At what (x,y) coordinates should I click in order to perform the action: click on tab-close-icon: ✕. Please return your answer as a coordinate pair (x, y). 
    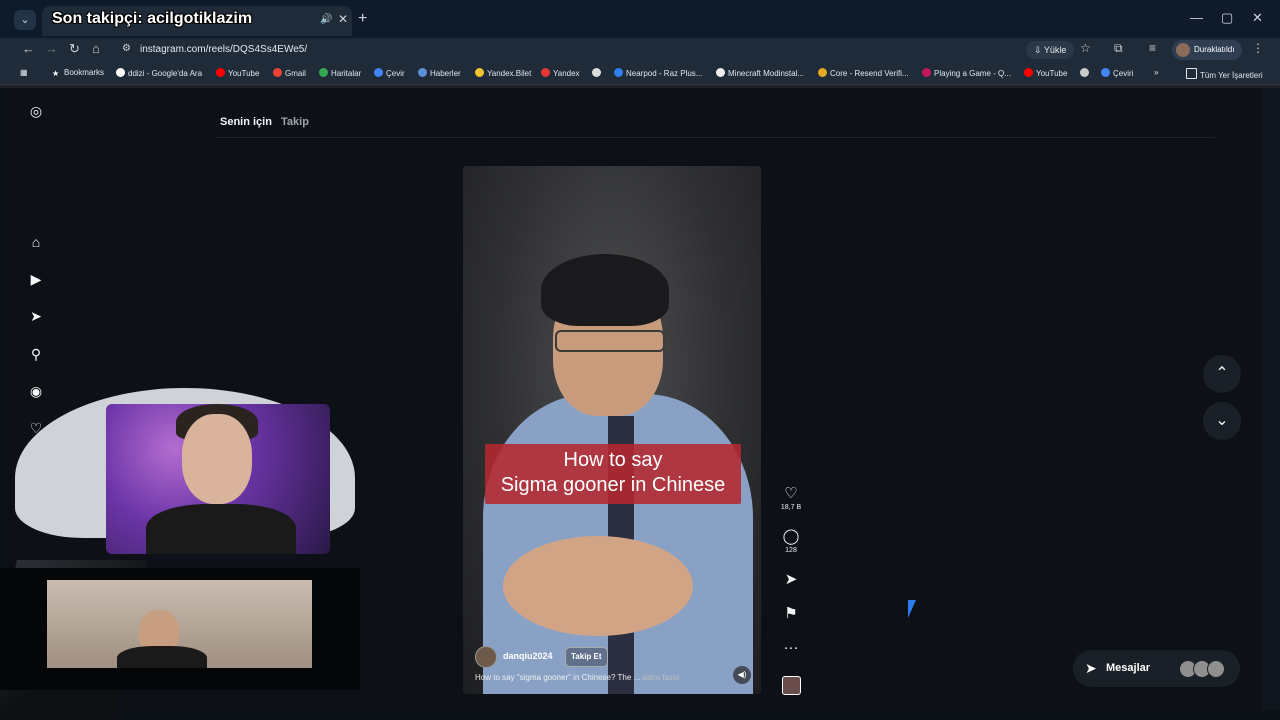
    Looking at the image, I should click on (343, 19).